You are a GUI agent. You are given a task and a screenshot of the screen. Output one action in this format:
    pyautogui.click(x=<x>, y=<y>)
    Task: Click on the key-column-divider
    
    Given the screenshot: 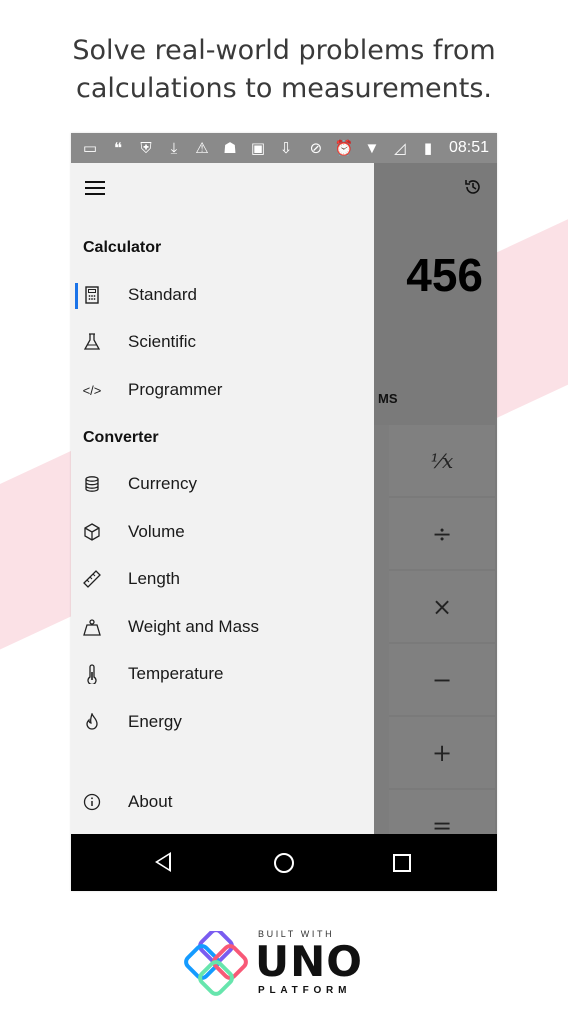 What is the action you would take?
    pyautogui.click(x=381, y=645)
    